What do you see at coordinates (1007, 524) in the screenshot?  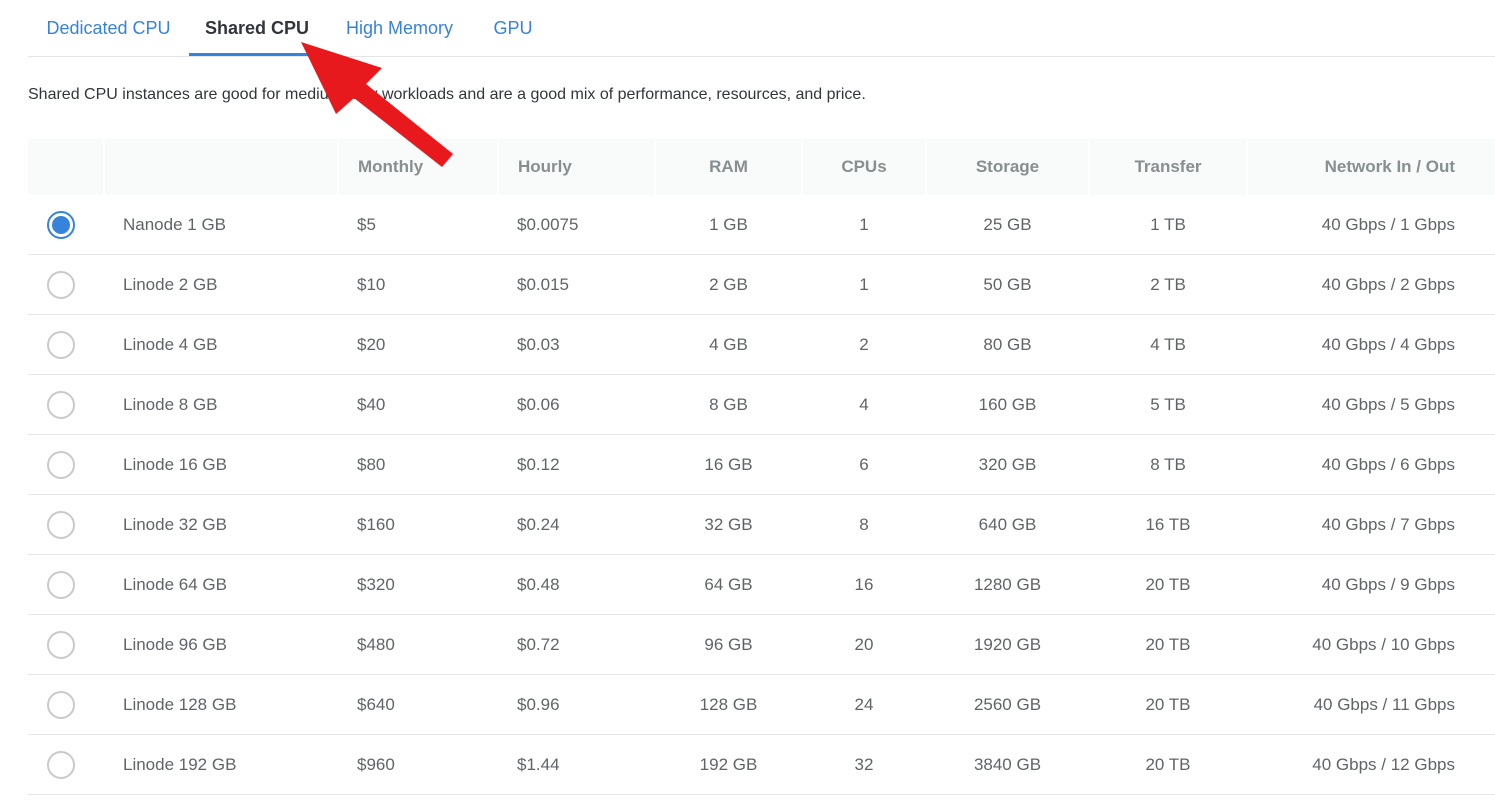 I see `storage-value: 640 GB` at bounding box center [1007, 524].